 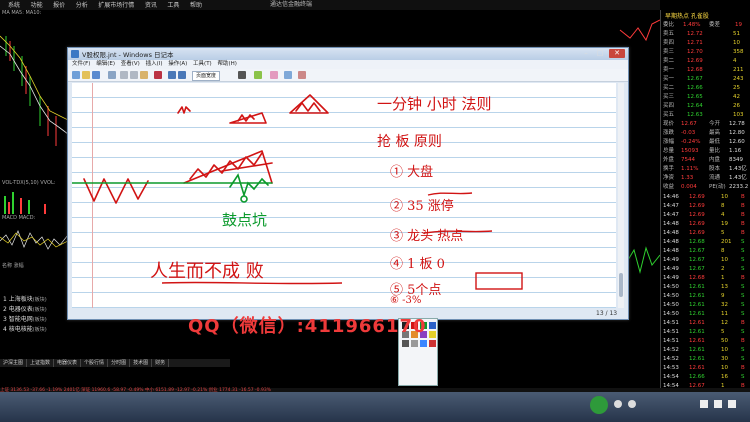 I want to click on sector-row: 3 智能电网(板块), so click(x=25, y=318).